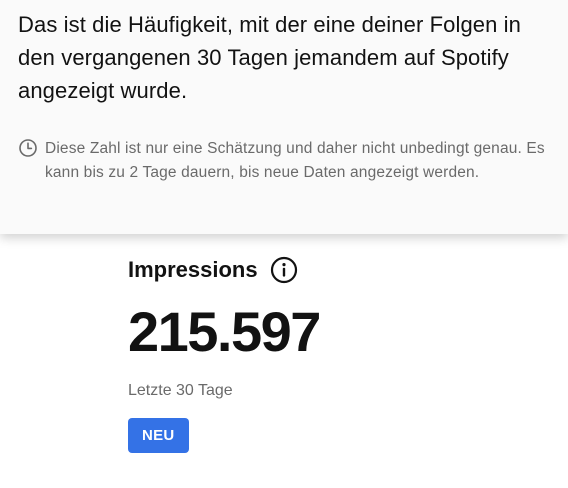 The height and width of the screenshot is (488, 568). What do you see at coordinates (284, 270) in the screenshot?
I see `info-icon` at bounding box center [284, 270].